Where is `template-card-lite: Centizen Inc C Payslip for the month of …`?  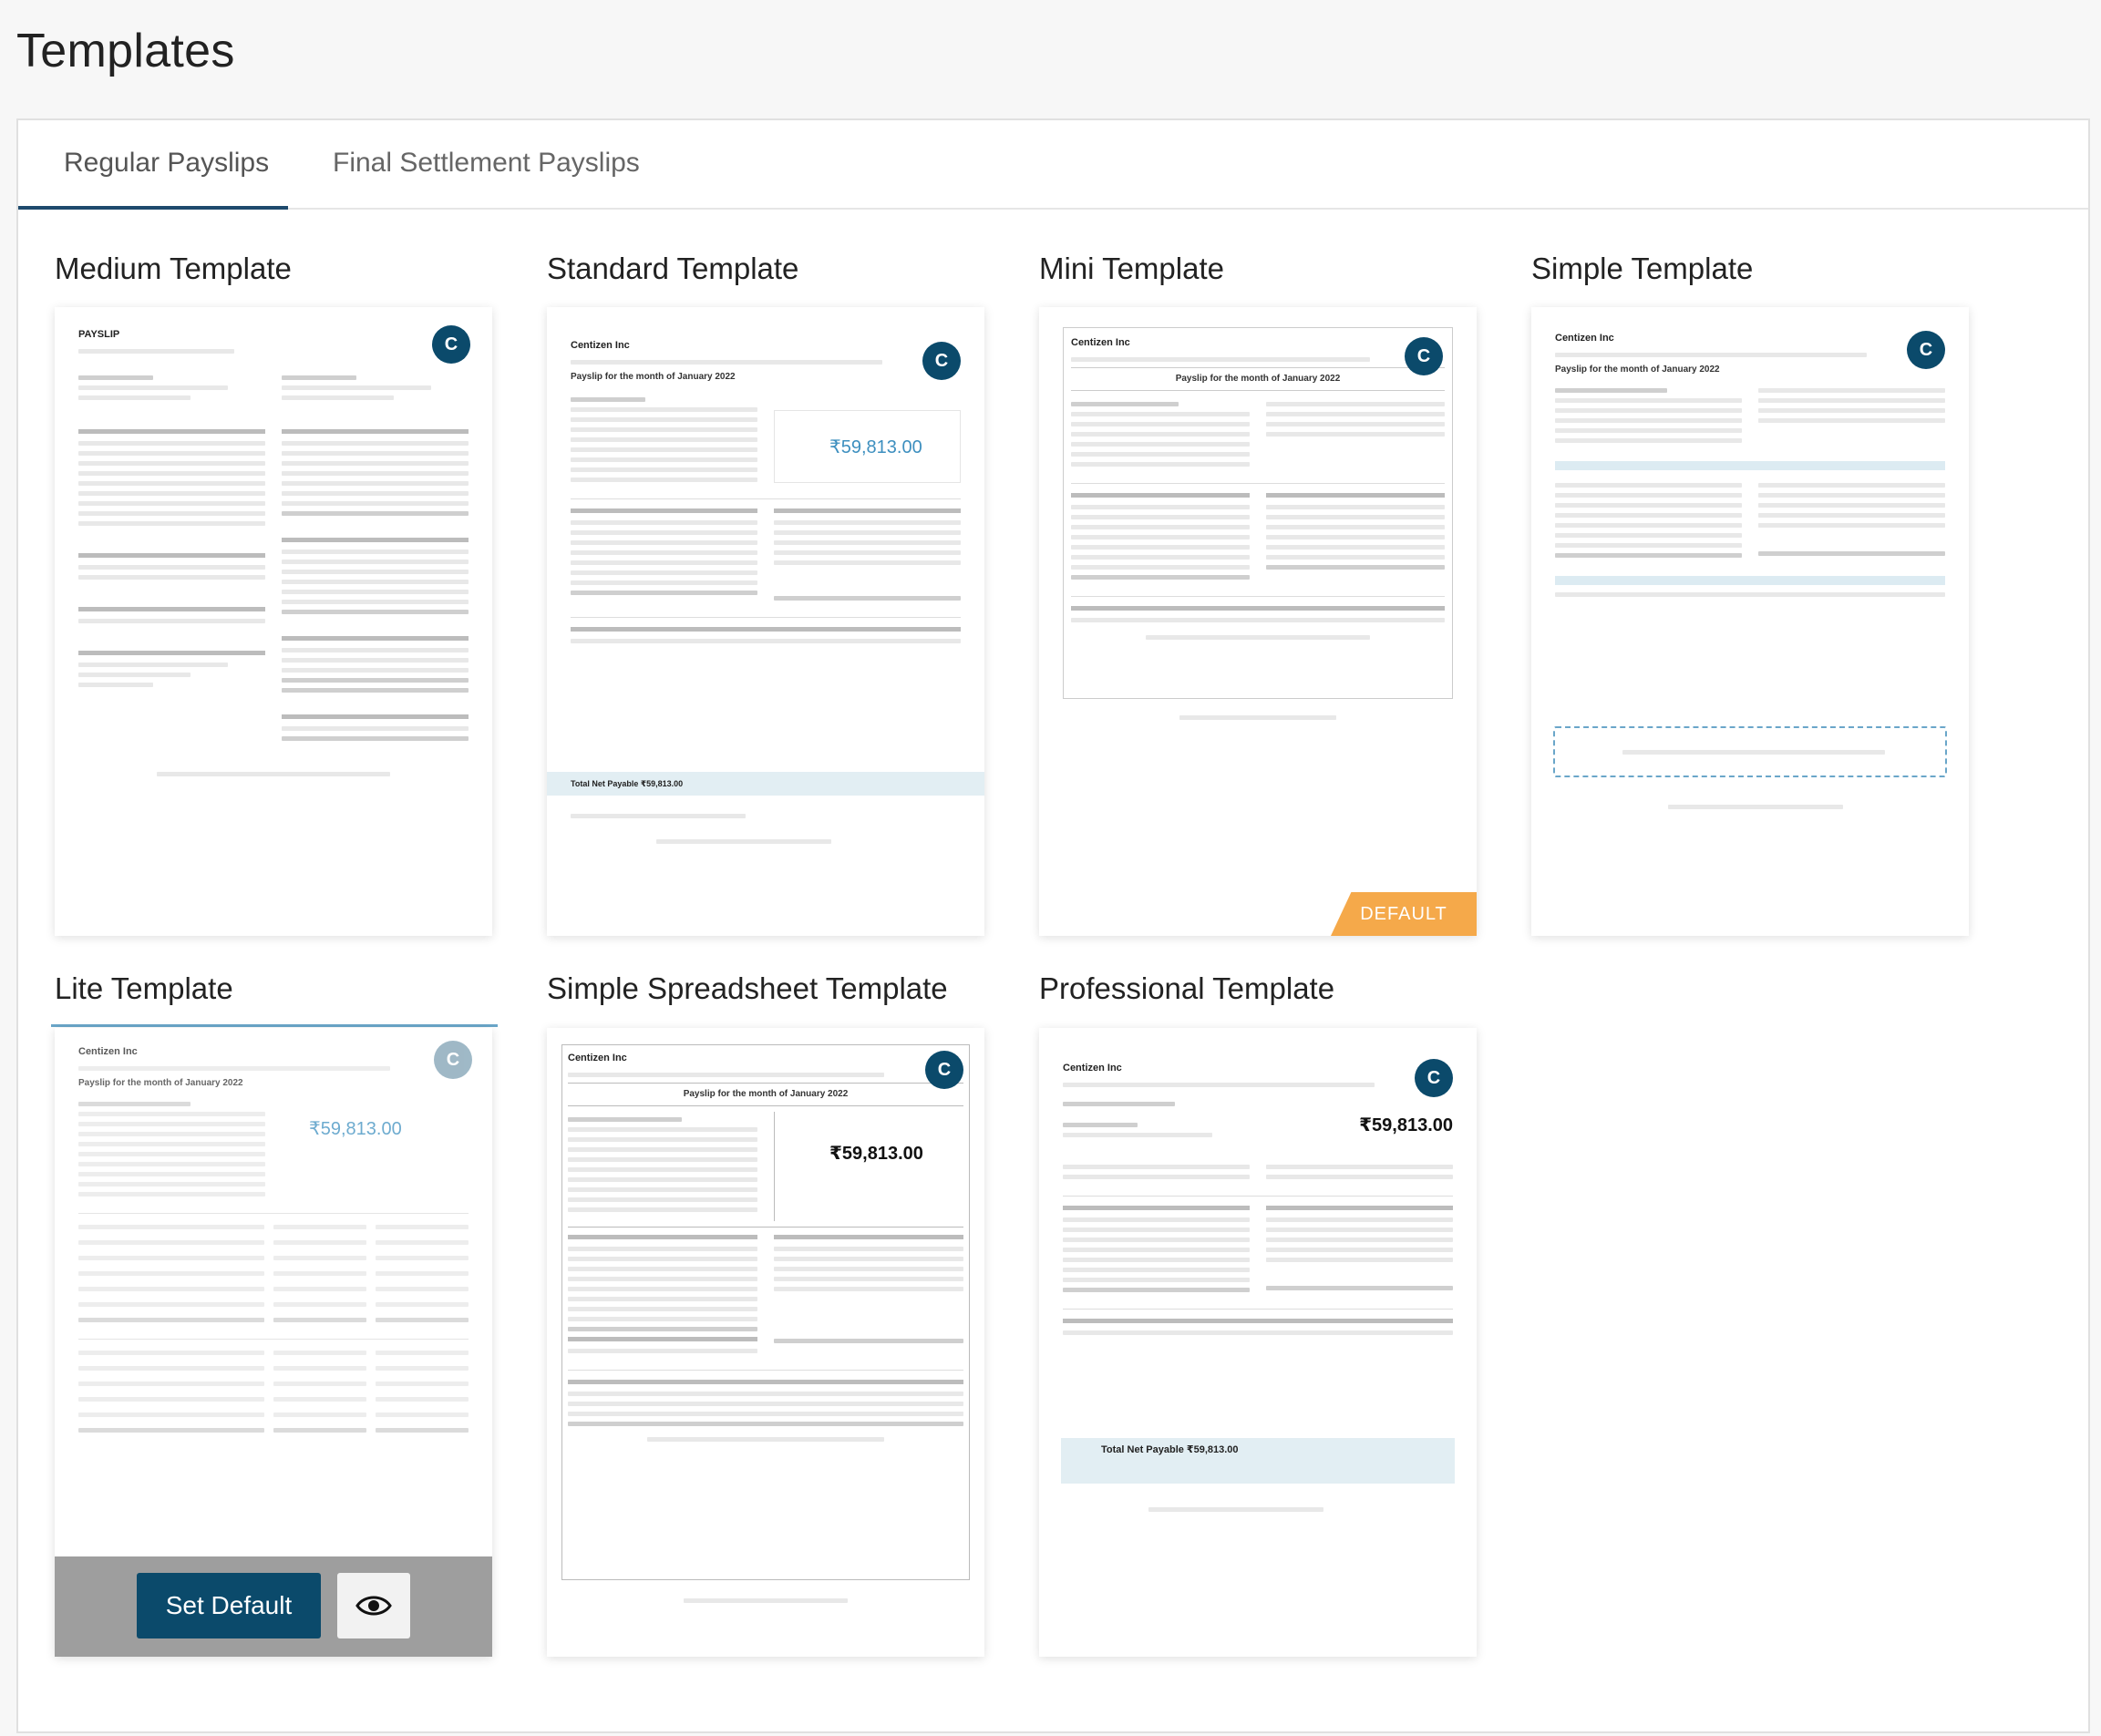
template-card-lite: Centizen Inc C Payslip for the month of … is located at coordinates (273, 1342).